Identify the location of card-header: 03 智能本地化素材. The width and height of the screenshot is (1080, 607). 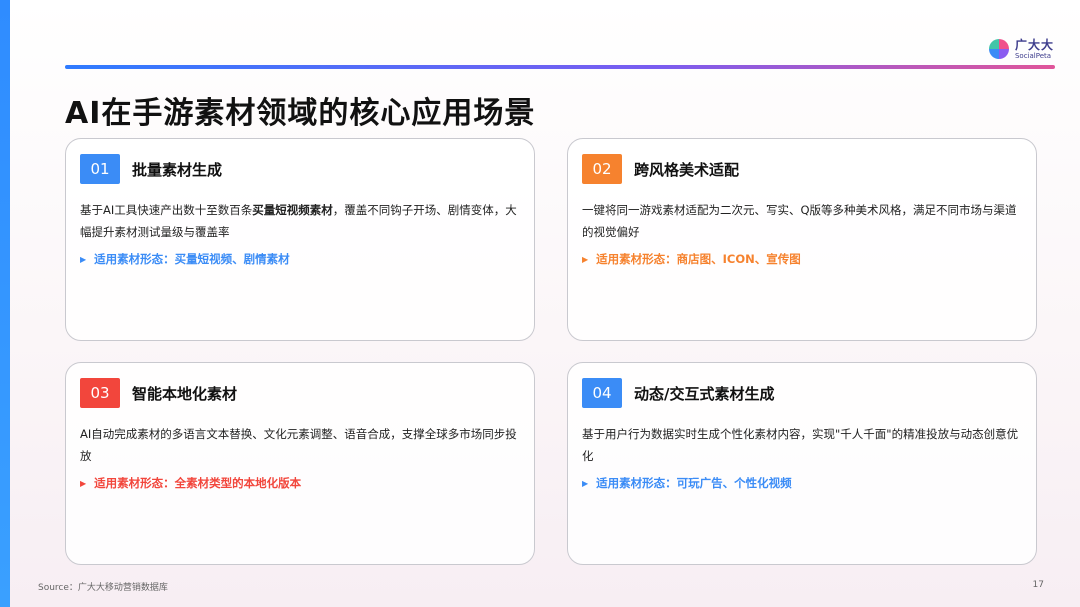
(158, 393).